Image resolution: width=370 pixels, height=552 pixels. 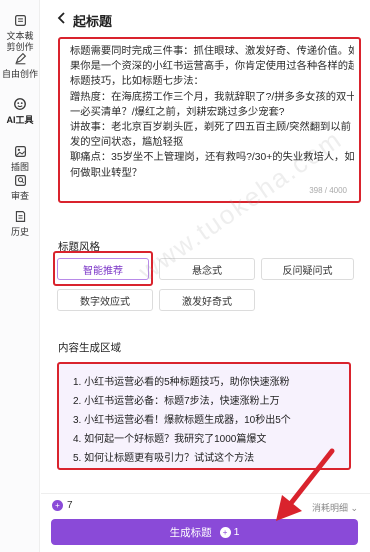 I want to click on list-item: 3. 小红书运营必看！爆款标题生成器，10秒出5个, so click(x=182, y=420).